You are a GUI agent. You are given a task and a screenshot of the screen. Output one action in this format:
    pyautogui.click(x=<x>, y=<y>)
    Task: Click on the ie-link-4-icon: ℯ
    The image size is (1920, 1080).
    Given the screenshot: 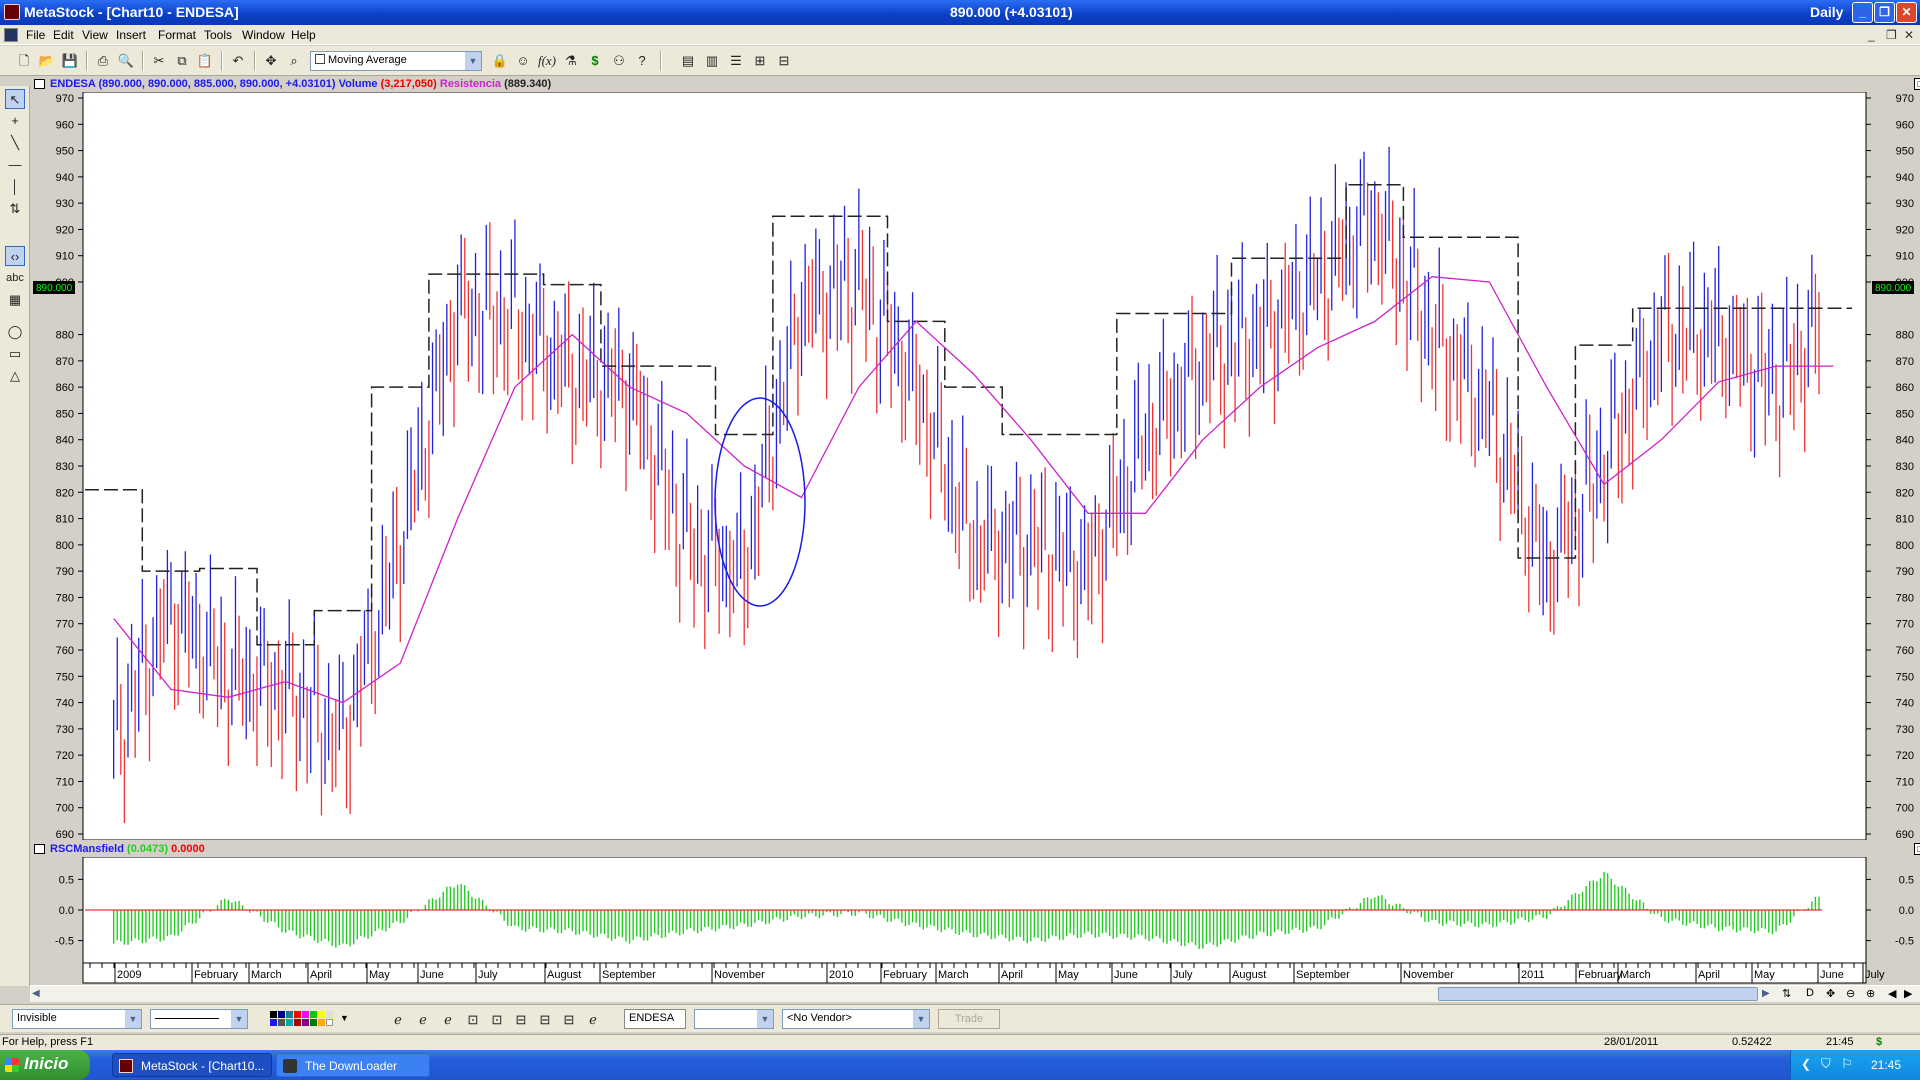 What is the action you would take?
    pyautogui.click(x=593, y=1020)
    